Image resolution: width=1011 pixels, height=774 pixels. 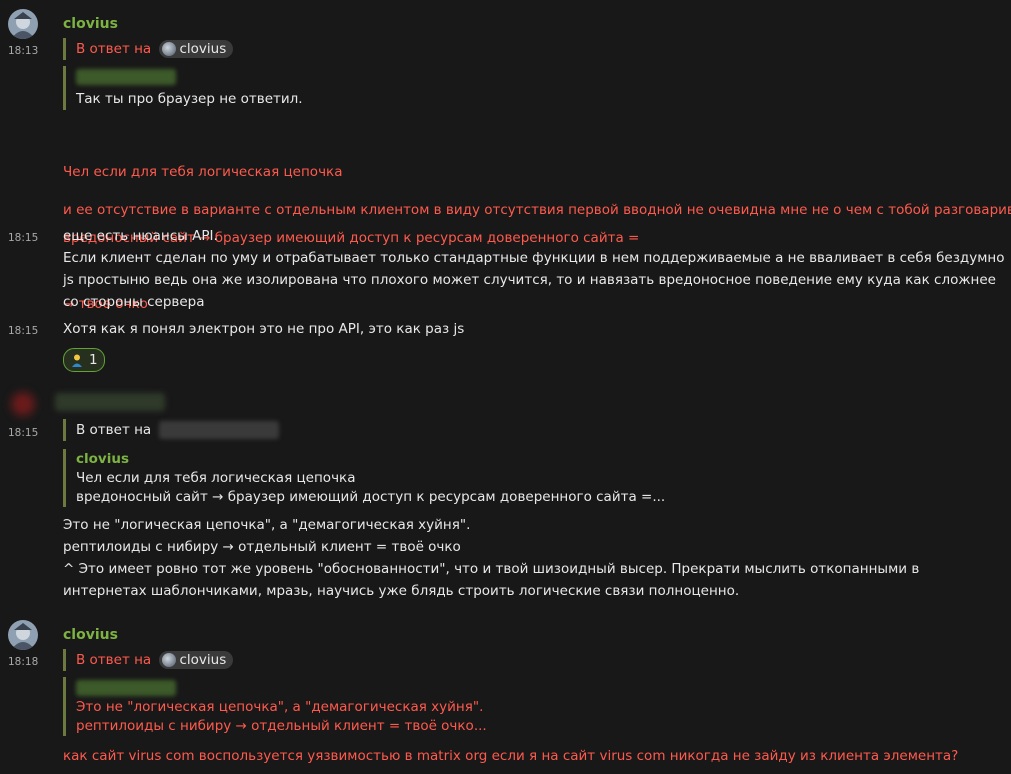 What do you see at coordinates (93, 360) in the screenshot?
I see `reaction-count: 1` at bounding box center [93, 360].